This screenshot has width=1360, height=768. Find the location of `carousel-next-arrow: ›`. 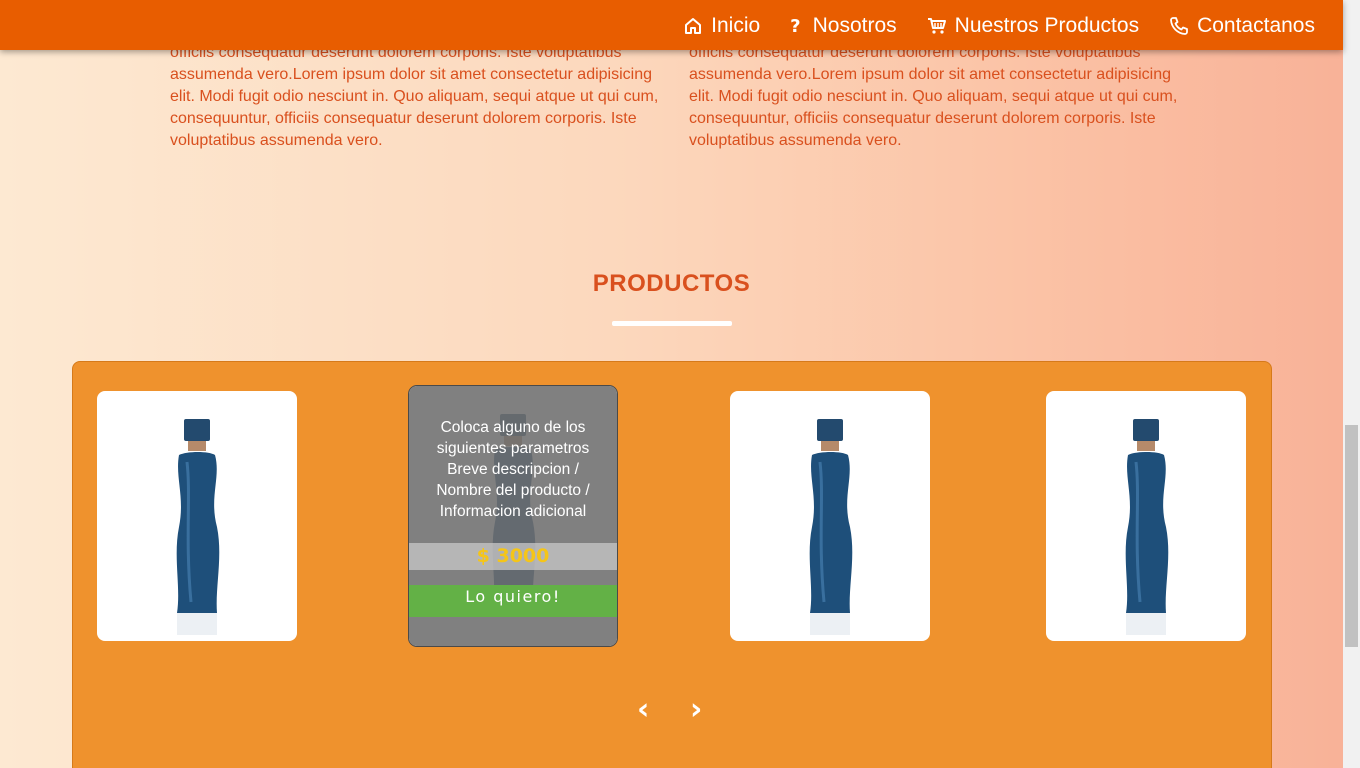

carousel-next-arrow: › is located at coordinates (696, 710).